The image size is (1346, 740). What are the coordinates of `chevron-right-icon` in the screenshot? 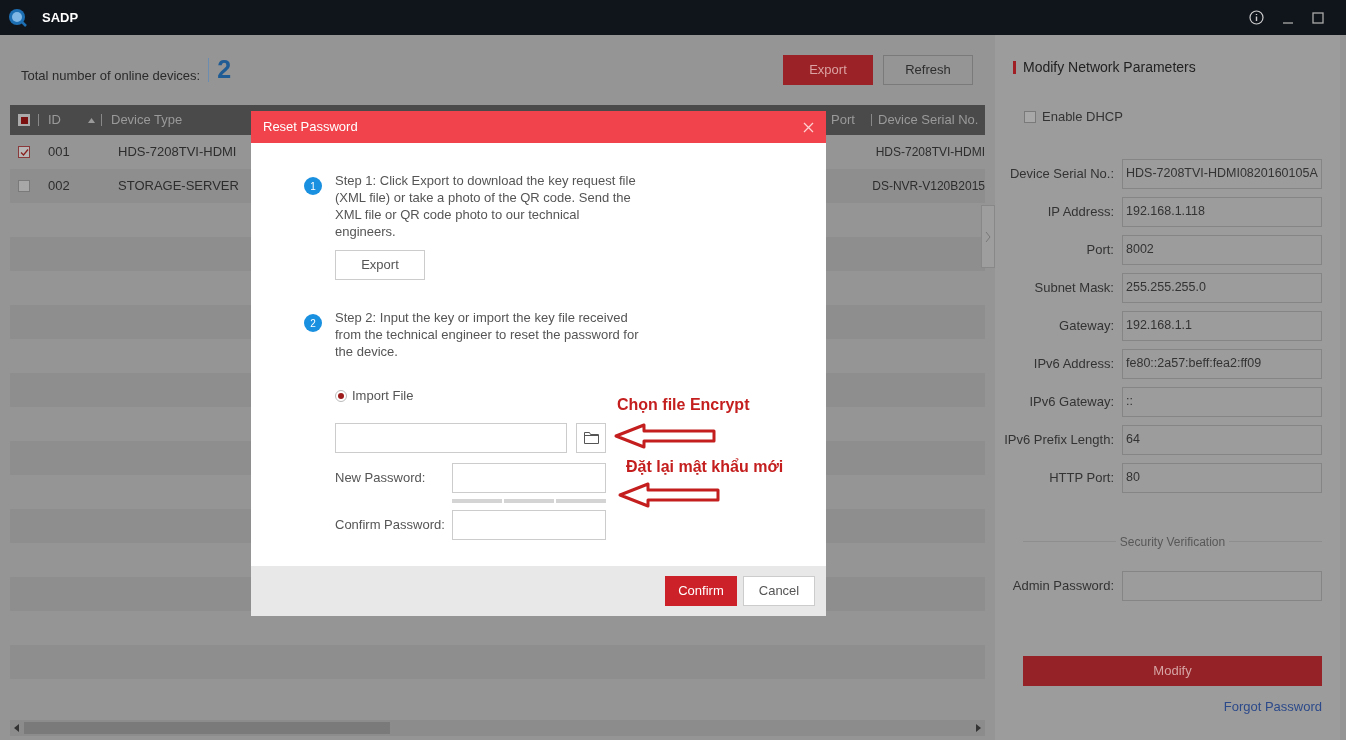 It's located at (988, 236).